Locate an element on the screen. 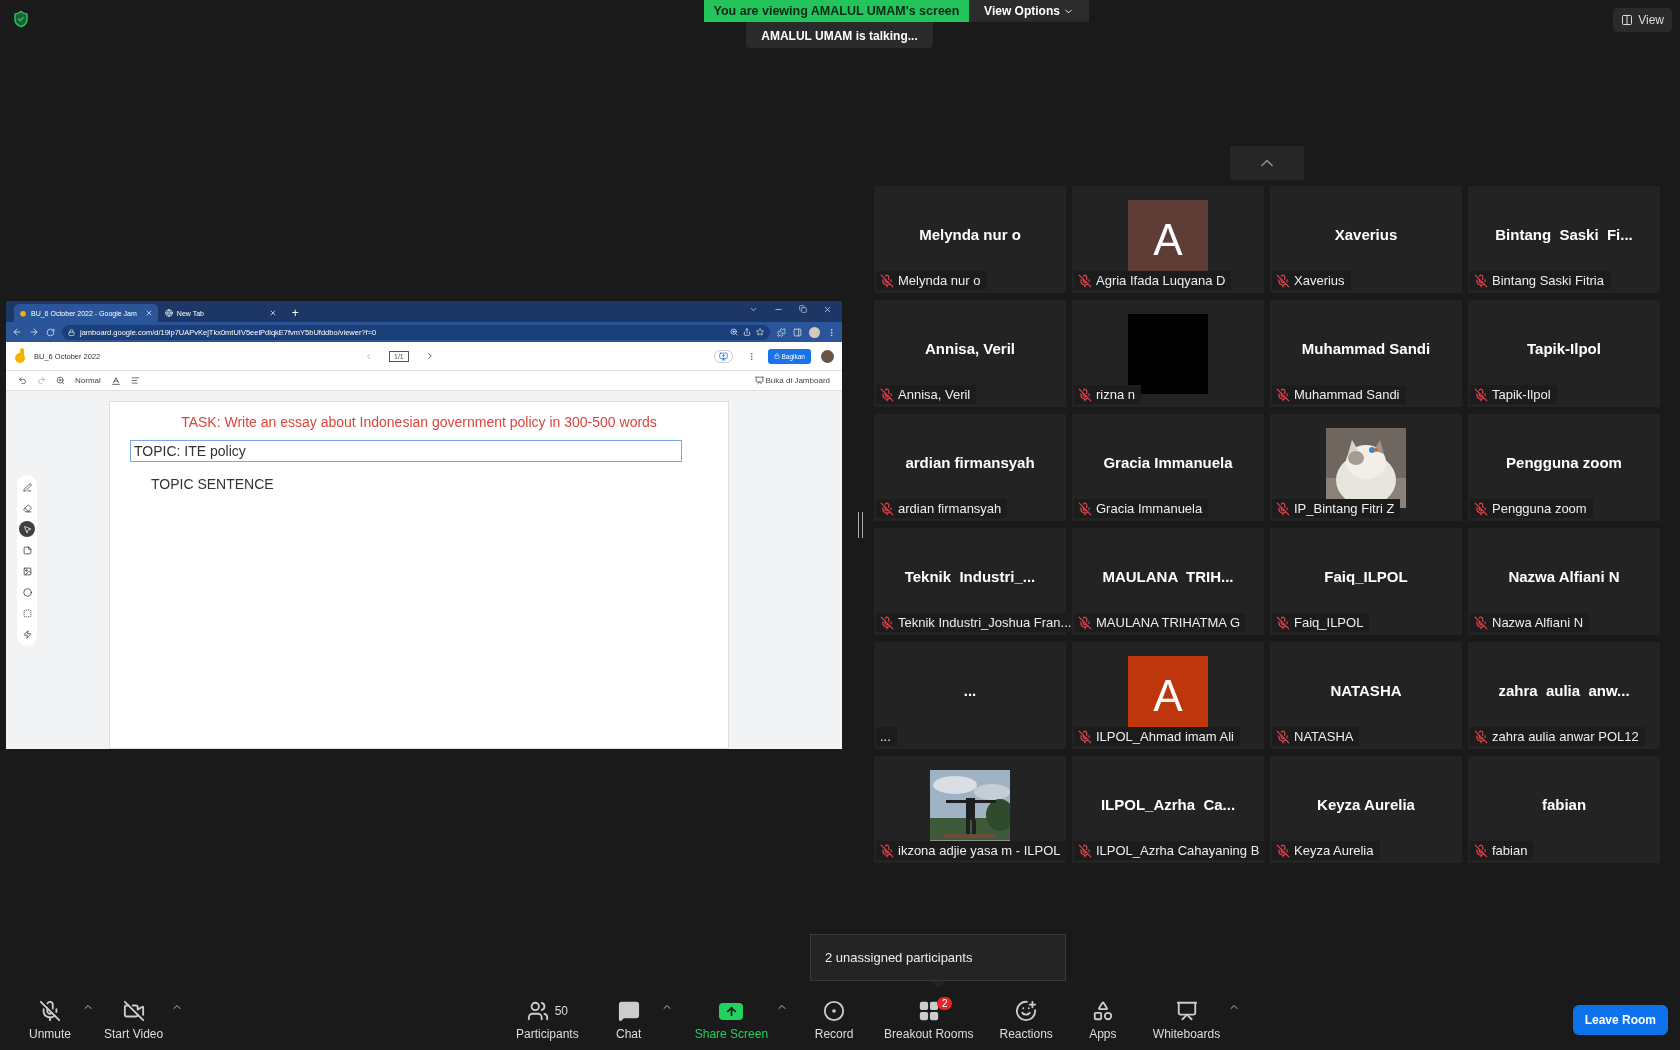  text-style-select: Normal is located at coordinates (88, 380).